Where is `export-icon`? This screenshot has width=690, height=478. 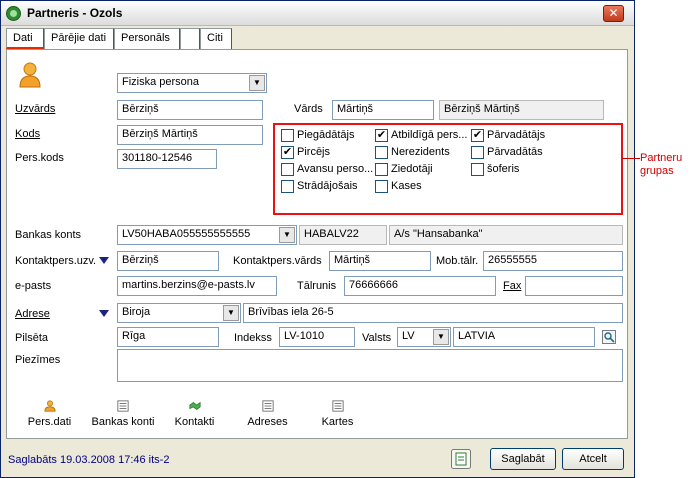 export-icon is located at coordinates (461, 459).